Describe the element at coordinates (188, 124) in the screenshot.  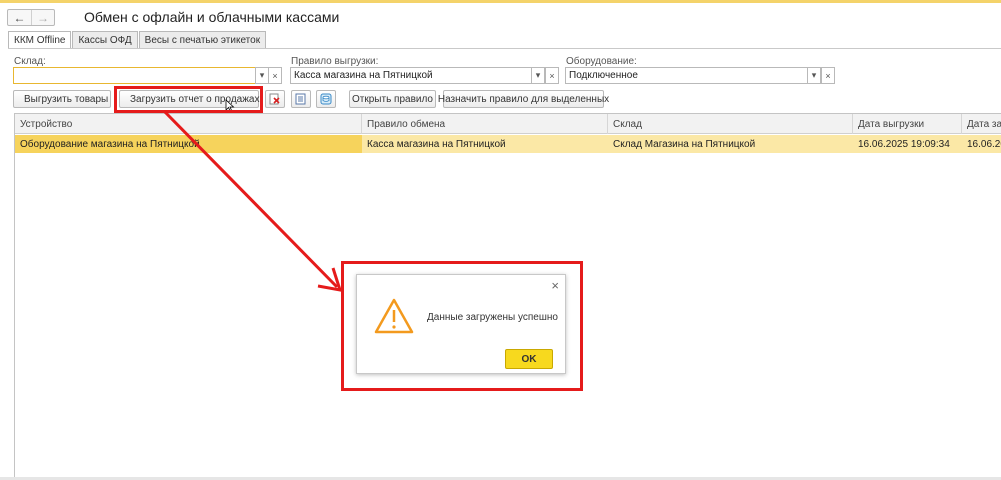
I see `column-device: Устройство` at that location.